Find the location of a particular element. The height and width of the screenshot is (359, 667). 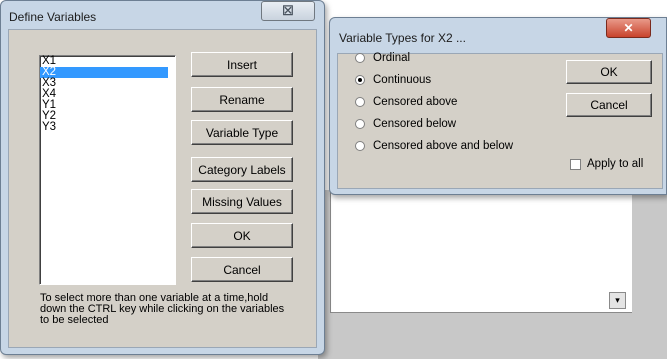

category-labels-button: Category Labels is located at coordinates (242, 169).